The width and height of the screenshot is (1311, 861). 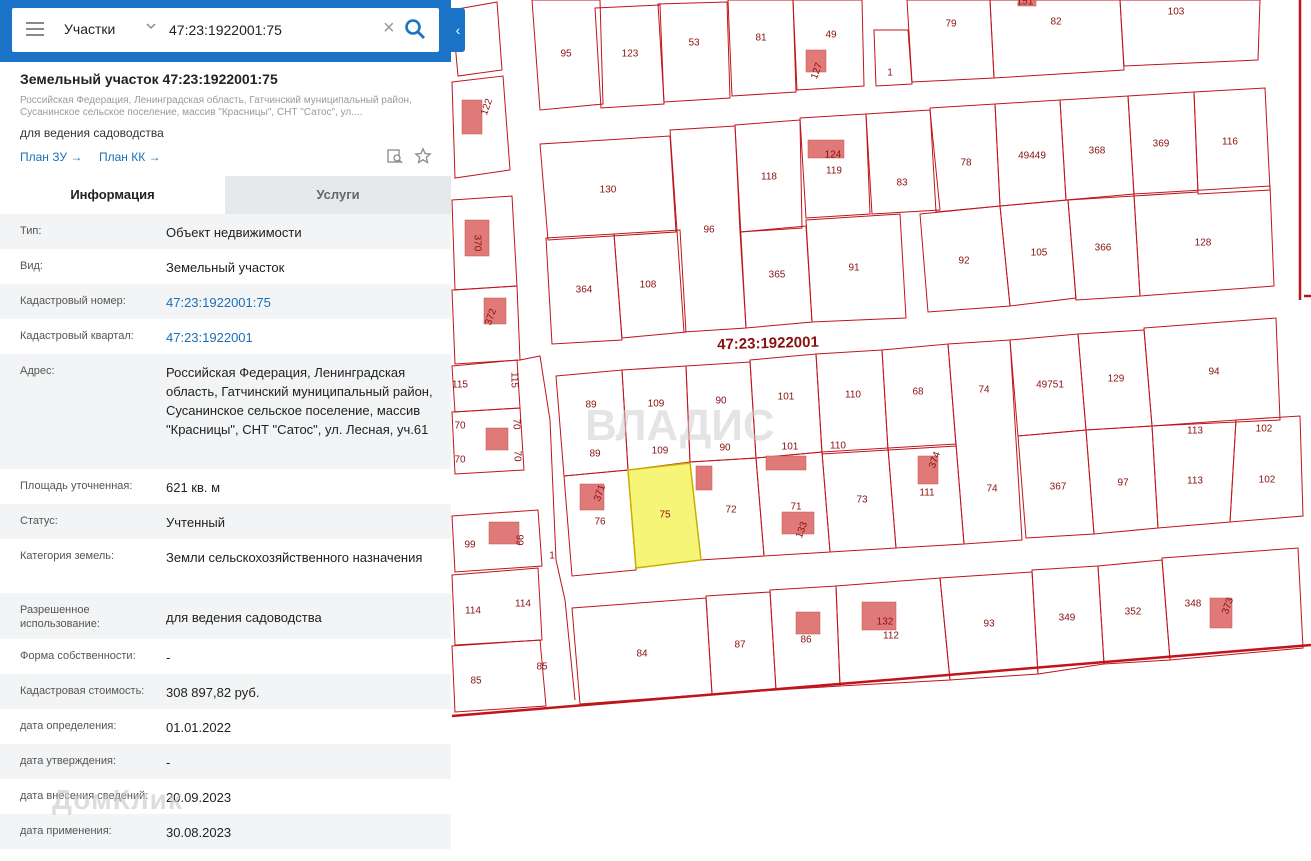 What do you see at coordinates (76, 486) in the screenshot?
I see `detail-key: Площадь уточненная:` at bounding box center [76, 486].